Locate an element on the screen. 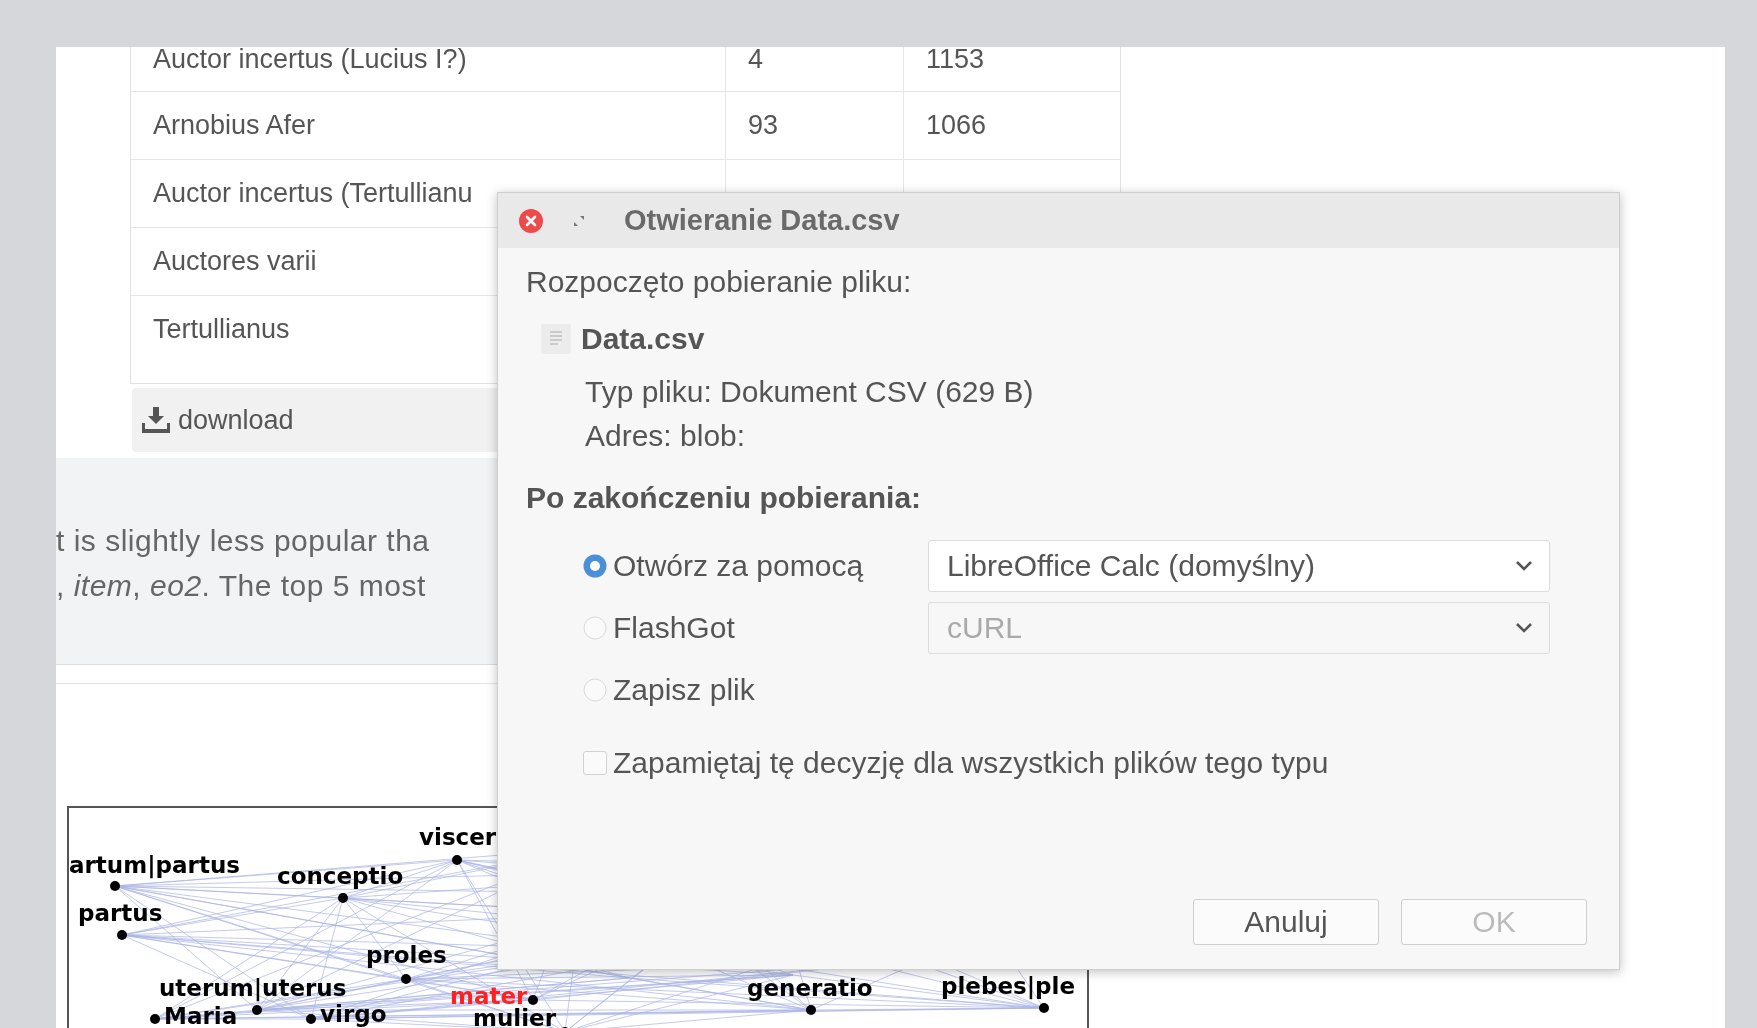 This screenshot has width=1757, height=1028. node-label: plebes|ple is located at coordinates (1008, 986).